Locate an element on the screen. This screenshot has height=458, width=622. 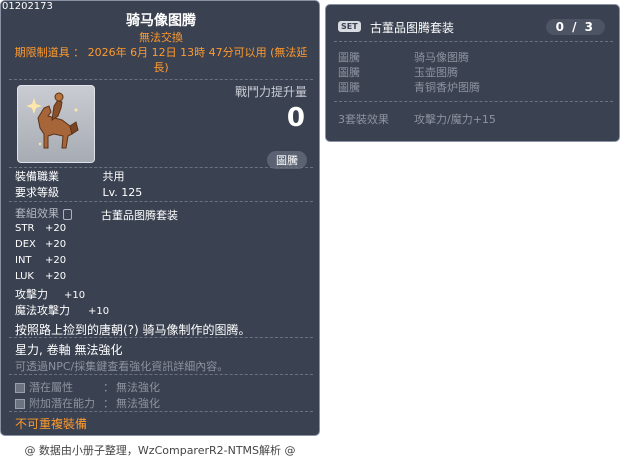
stat-label: DEX is located at coordinates (25, 244).